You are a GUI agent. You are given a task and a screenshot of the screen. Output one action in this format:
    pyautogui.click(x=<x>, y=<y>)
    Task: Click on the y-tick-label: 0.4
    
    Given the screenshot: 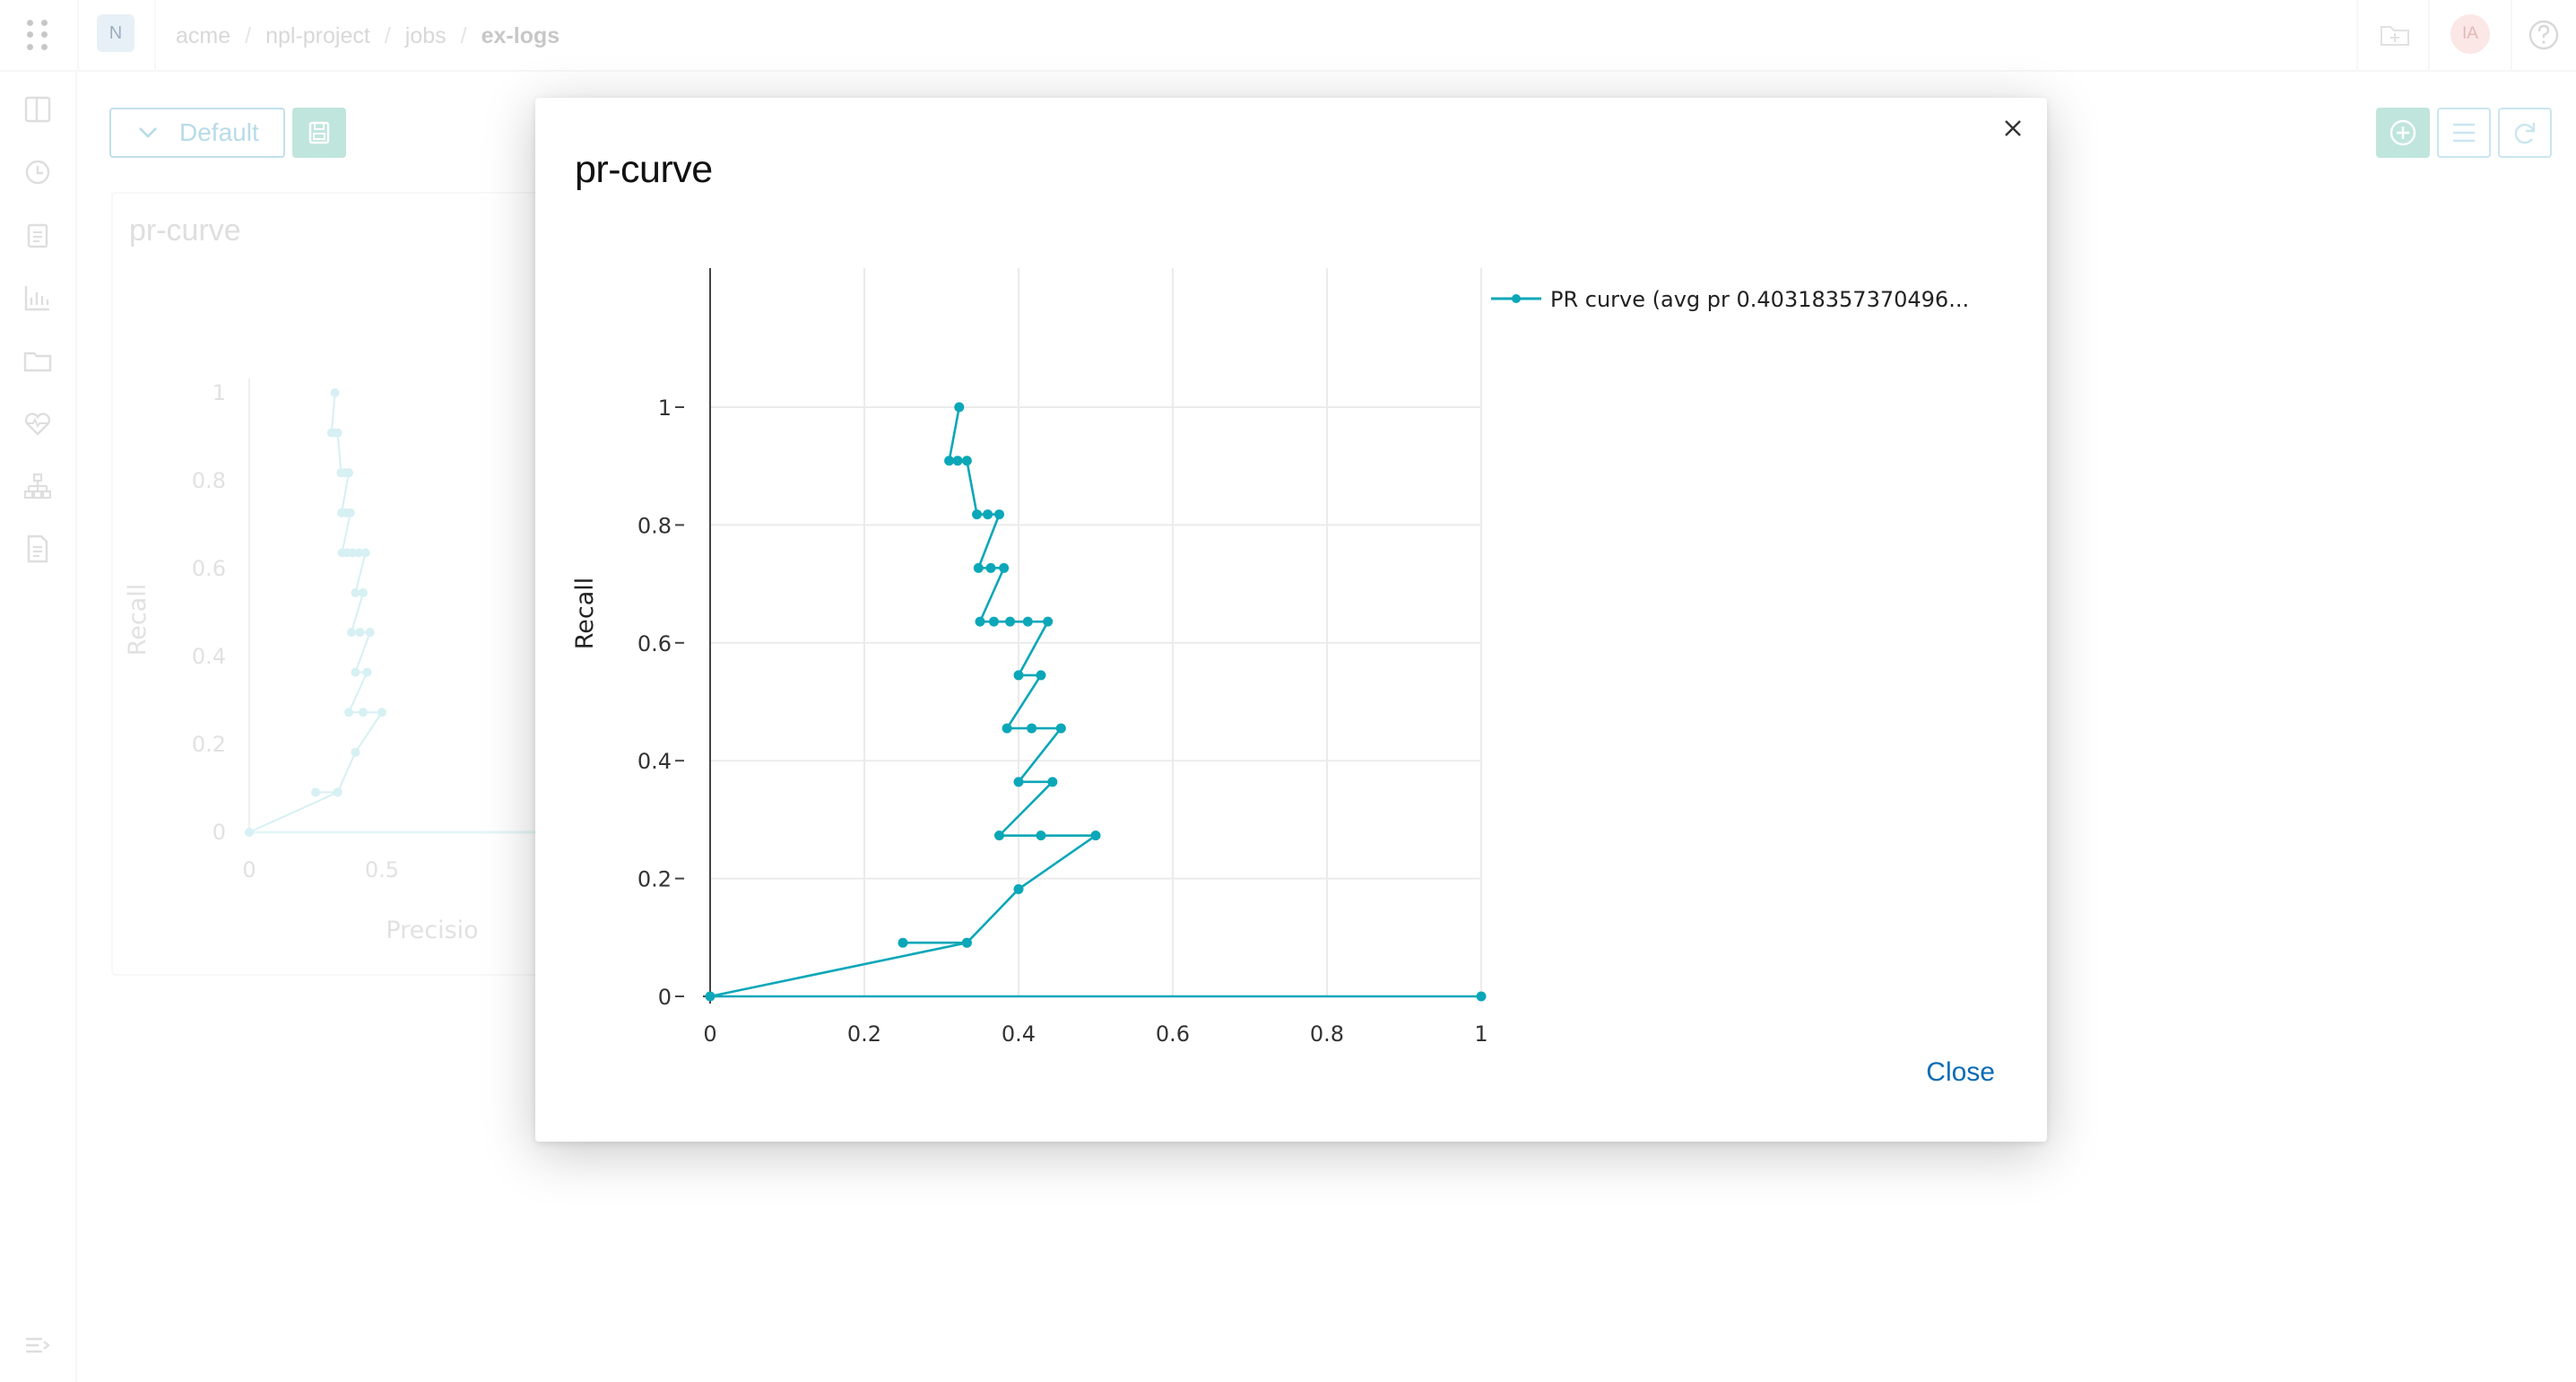 What is the action you would take?
    pyautogui.click(x=654, y=761)
    